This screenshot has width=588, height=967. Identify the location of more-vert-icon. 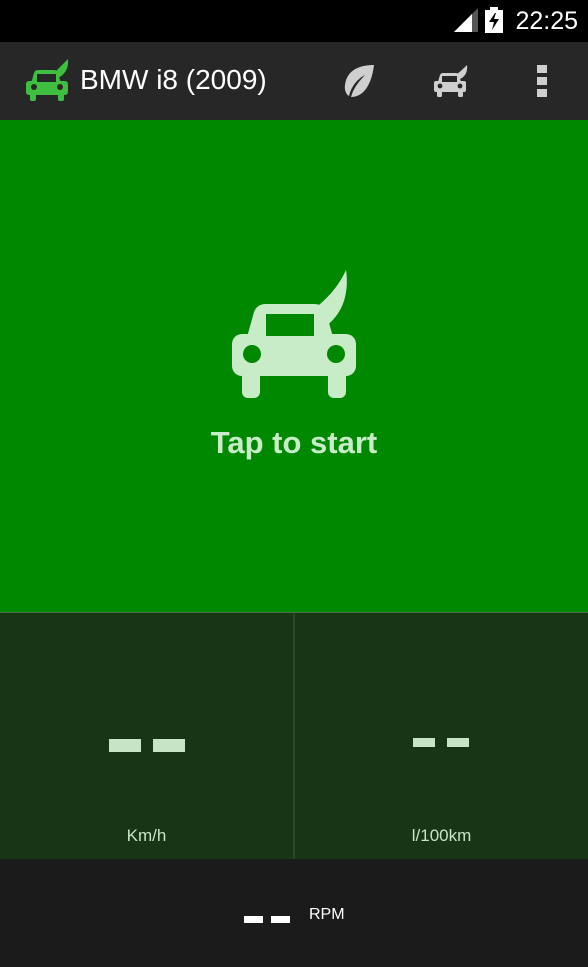
(542, 81).